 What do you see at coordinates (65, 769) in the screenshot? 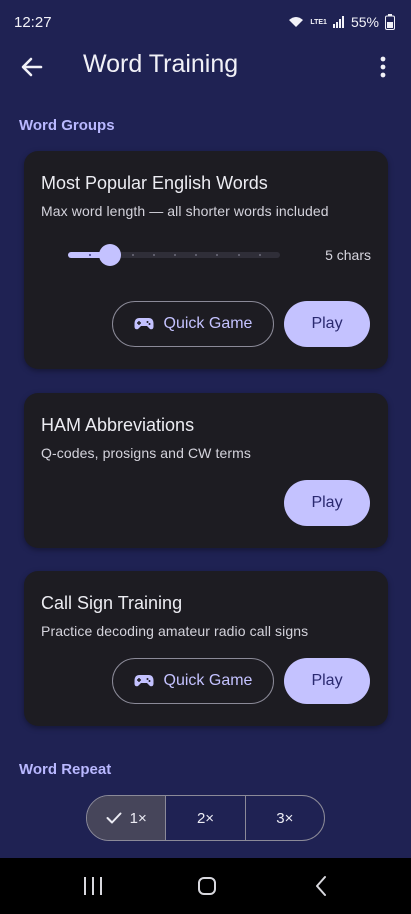
I see `section-title-word-repeat: Word Repeat` at bounding box center [65, 769].